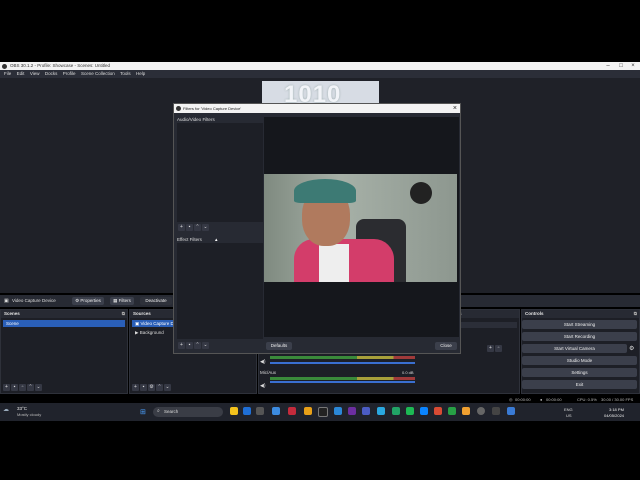  Describe the element at coordinates (158, 411) in the screenshot. I see `search-icon: ⌕` at that location.